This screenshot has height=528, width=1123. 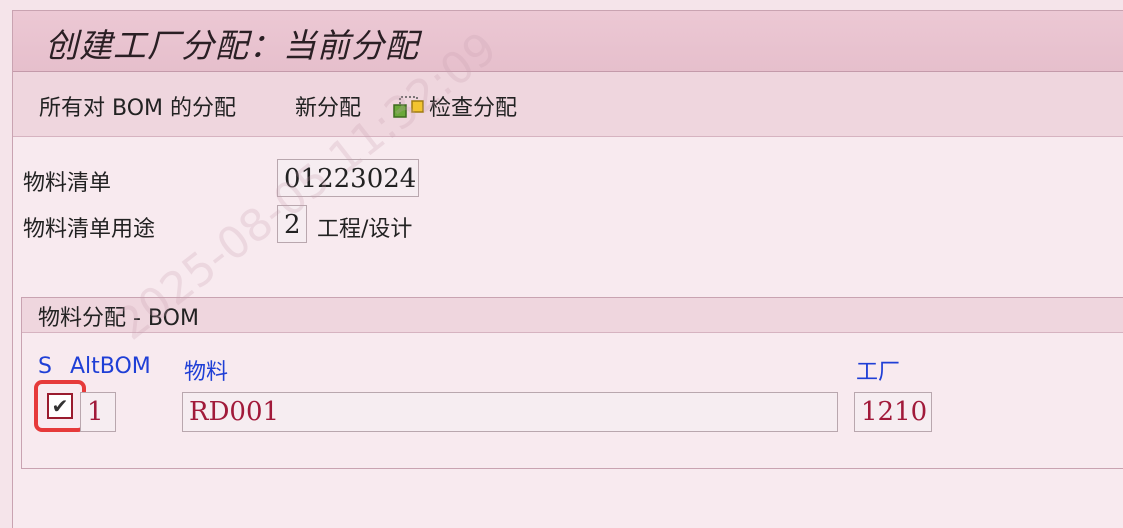 I want to click on all-bom-assignments-button: 所有对 BOM 的分配, so click(x=137, y=106).